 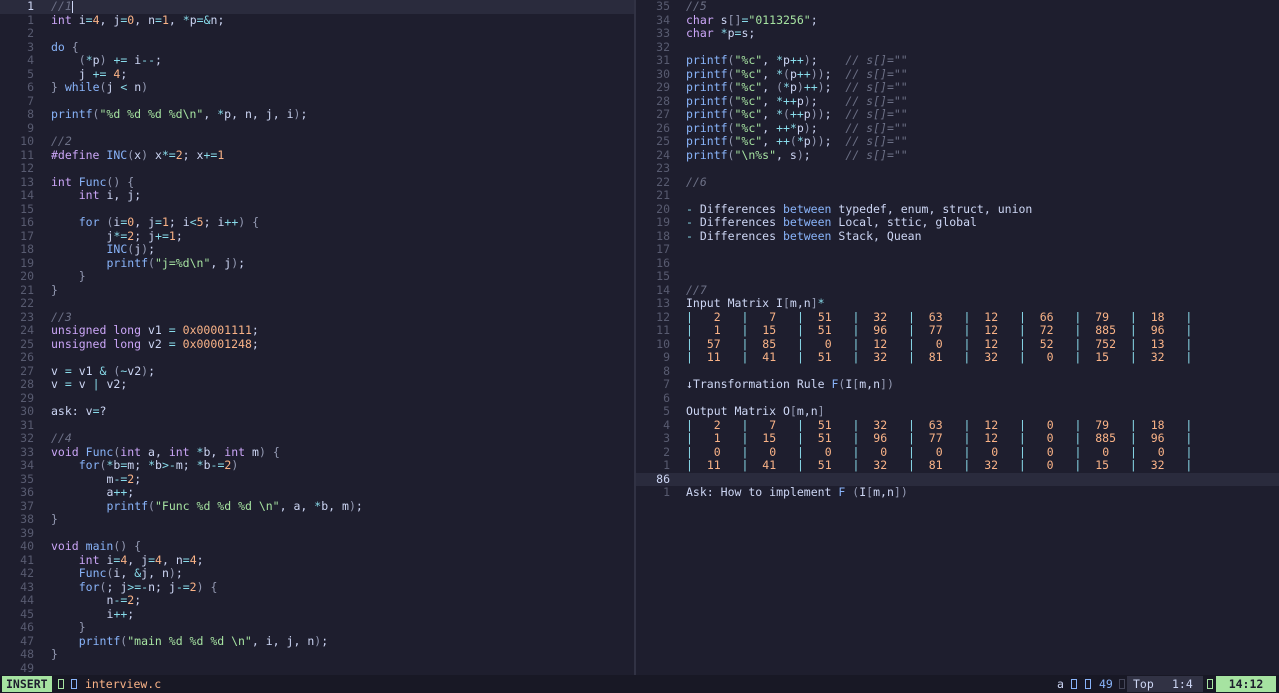 I want to click on code-text: do {, so click(x=65, y=46).